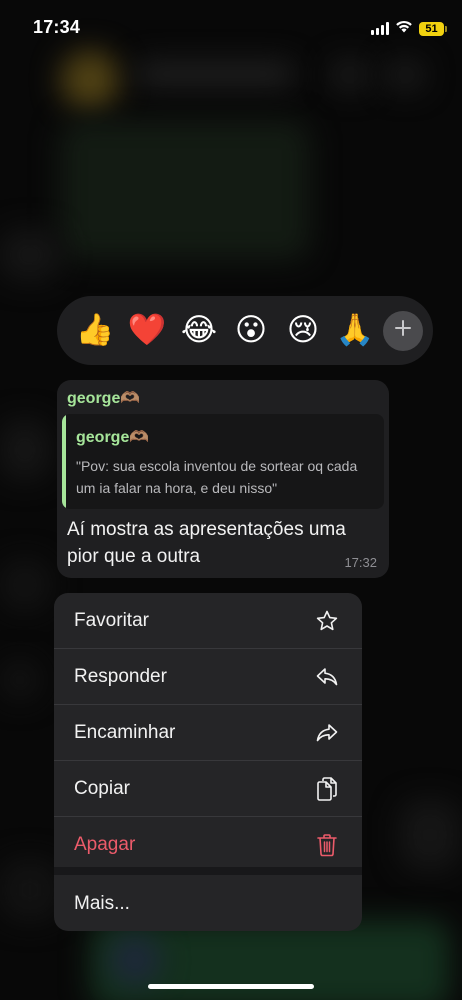  Describe the element at coordinates (303, 331) in the screenshot. I see `reaction-crying: 😢` at that location.